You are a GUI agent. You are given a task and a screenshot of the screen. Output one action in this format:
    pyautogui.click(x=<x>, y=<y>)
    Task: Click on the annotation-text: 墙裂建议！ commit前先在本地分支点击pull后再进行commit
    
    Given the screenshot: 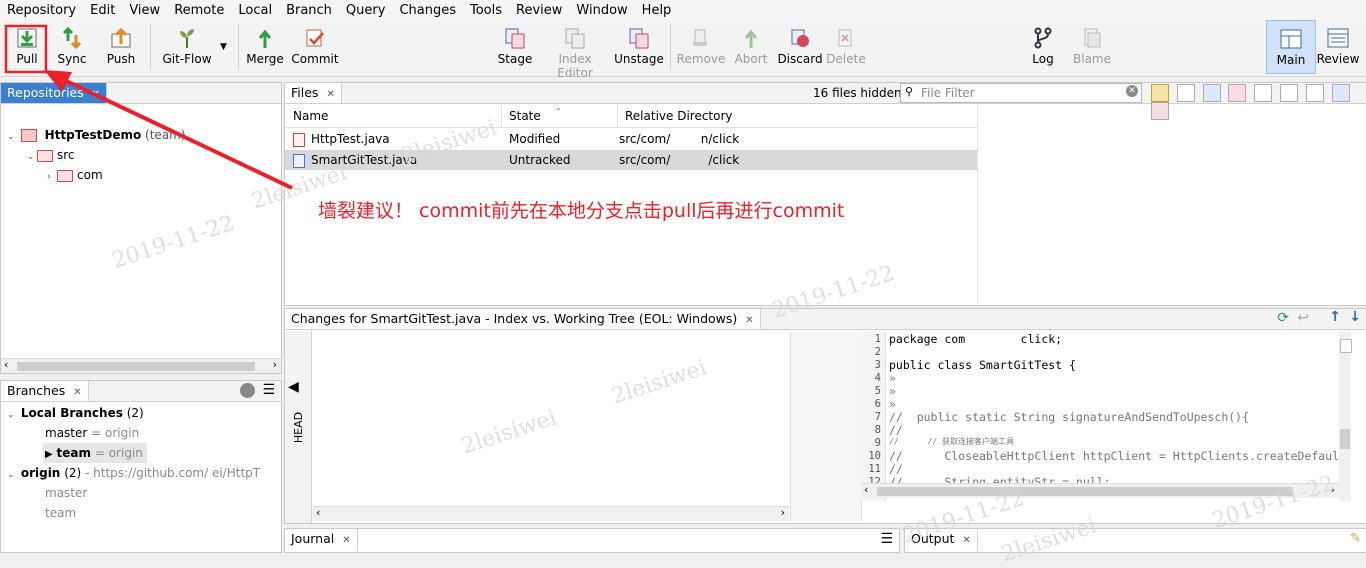 What is the action you would take?
    pyautogui.click(x=581, y=211)
    